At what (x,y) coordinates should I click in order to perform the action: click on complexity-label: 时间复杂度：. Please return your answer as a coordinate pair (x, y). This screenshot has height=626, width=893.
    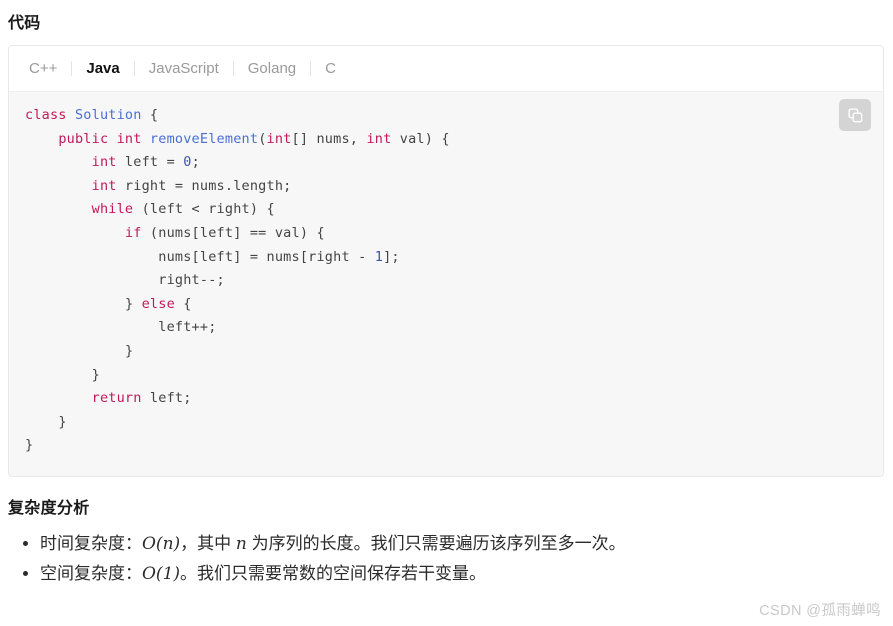
    Looking at the image, I should click on (91, 543).